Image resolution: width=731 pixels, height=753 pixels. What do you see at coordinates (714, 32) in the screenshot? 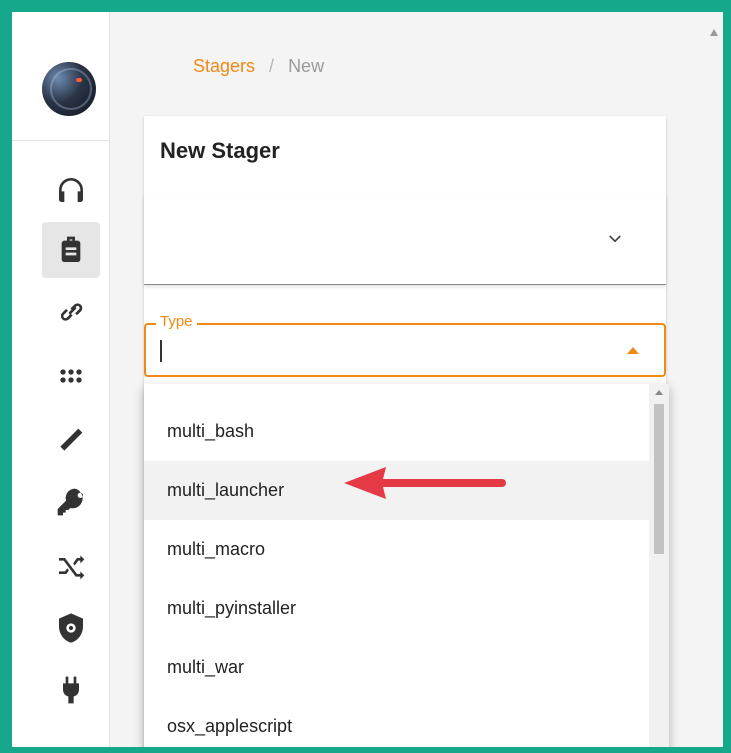
I see `page-scroll-up-icon` at bounding box center [714, 32].